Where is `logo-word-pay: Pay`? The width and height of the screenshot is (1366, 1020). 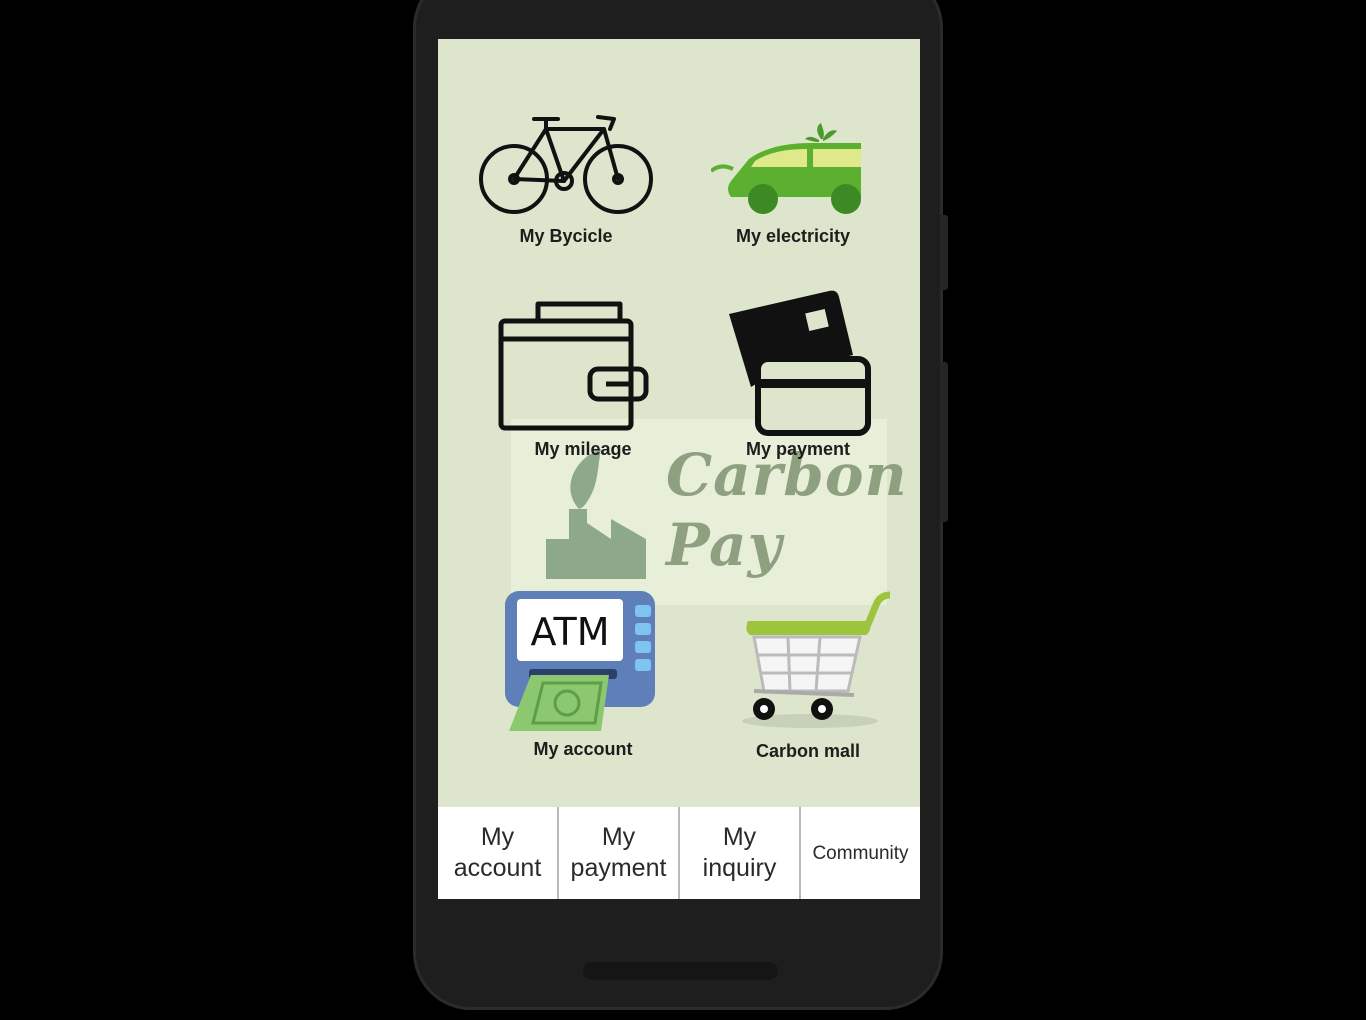
logo-word-pay: Pay is located at coordinates (724, 545).